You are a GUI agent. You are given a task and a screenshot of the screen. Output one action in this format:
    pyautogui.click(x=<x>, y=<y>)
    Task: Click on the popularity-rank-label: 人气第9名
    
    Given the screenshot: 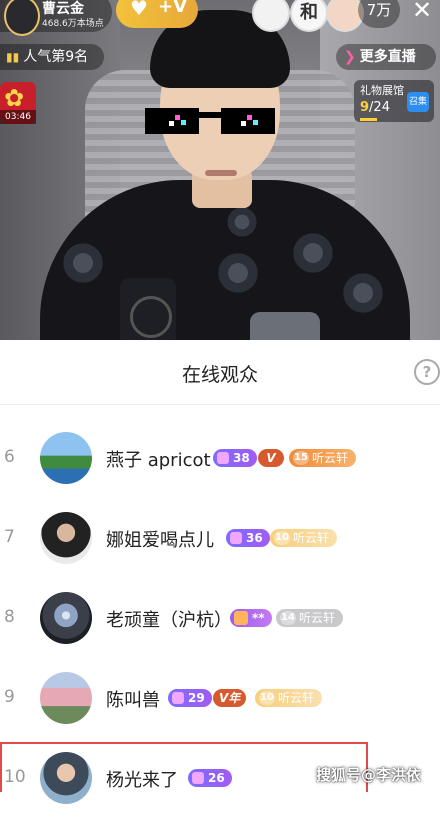 What is the action you would take?
    pyautogui.click(x=56, y=57)
    